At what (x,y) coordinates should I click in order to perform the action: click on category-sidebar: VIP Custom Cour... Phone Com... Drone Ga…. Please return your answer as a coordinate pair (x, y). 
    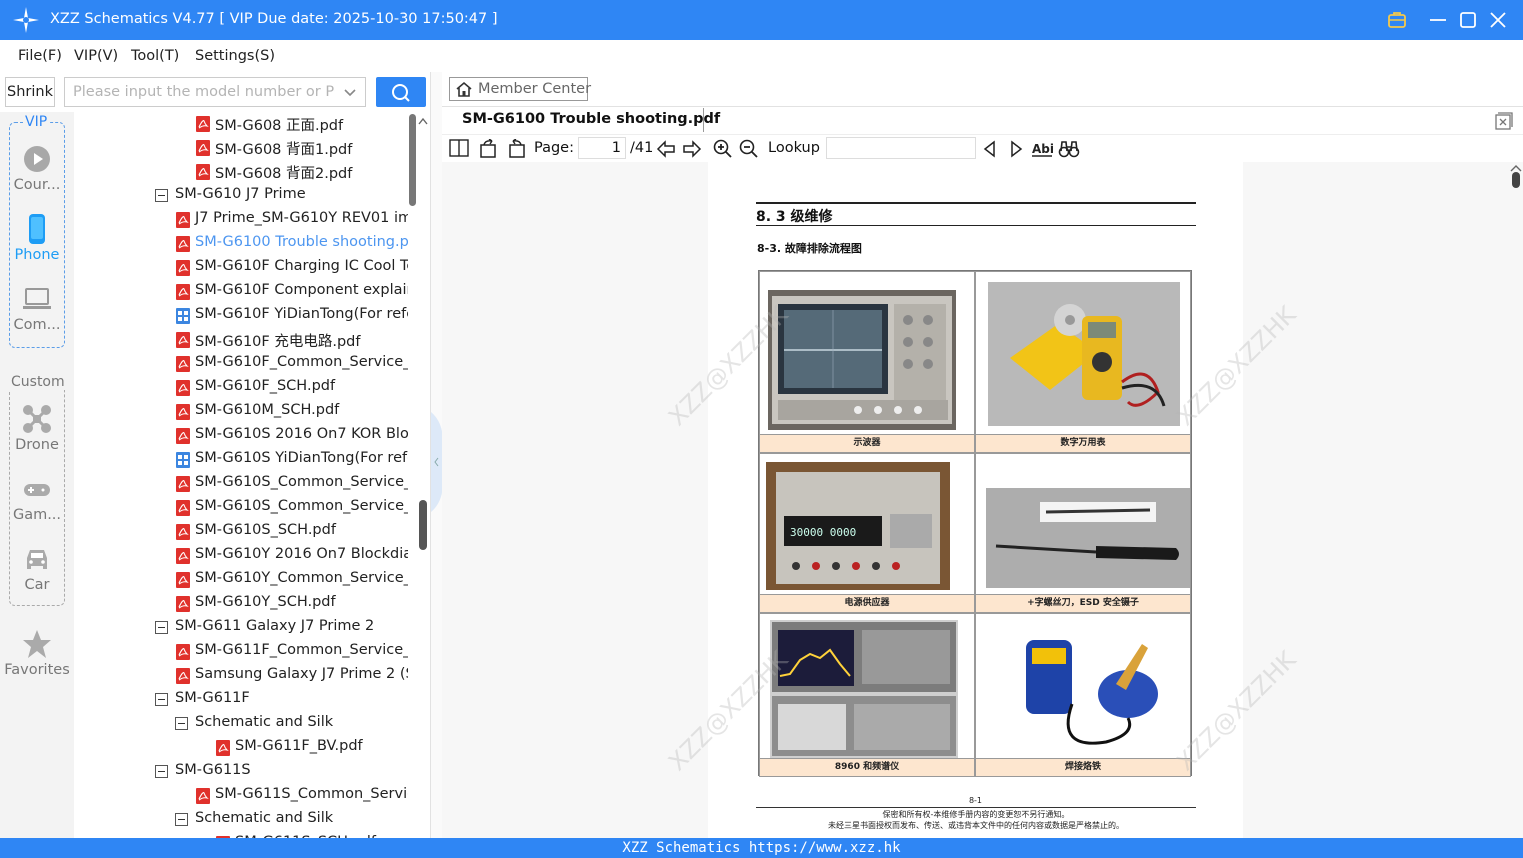
    Looking at the image, I should click on (37, 475).